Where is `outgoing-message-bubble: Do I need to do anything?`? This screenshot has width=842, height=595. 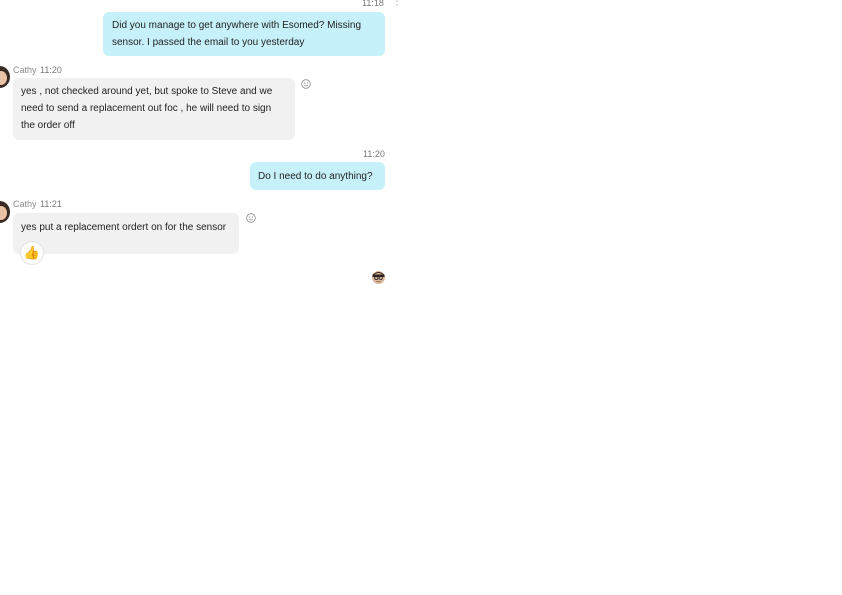
outgoing-message-bubble: Do I need to do anything? is located at coordinates (317, 176).